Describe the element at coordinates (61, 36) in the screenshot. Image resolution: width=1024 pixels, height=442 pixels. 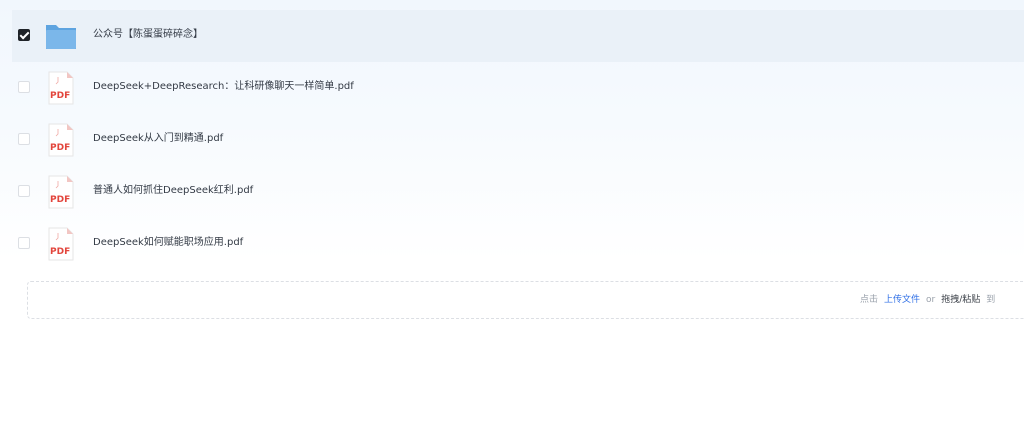
I see `folder-icon` at that location.